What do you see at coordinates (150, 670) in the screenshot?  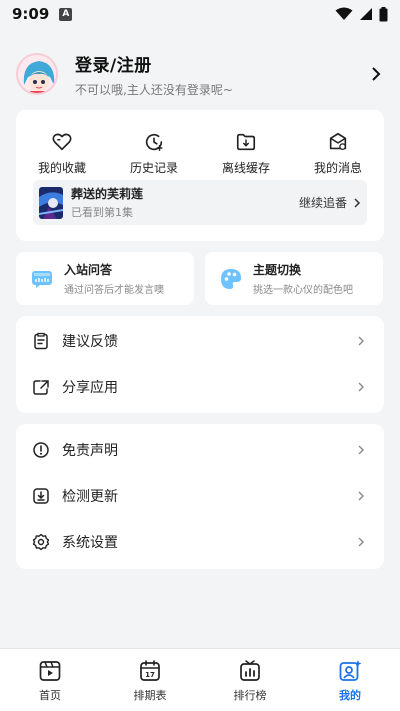 I see `calendar-icon: 17` at bounding box center [150, 670].